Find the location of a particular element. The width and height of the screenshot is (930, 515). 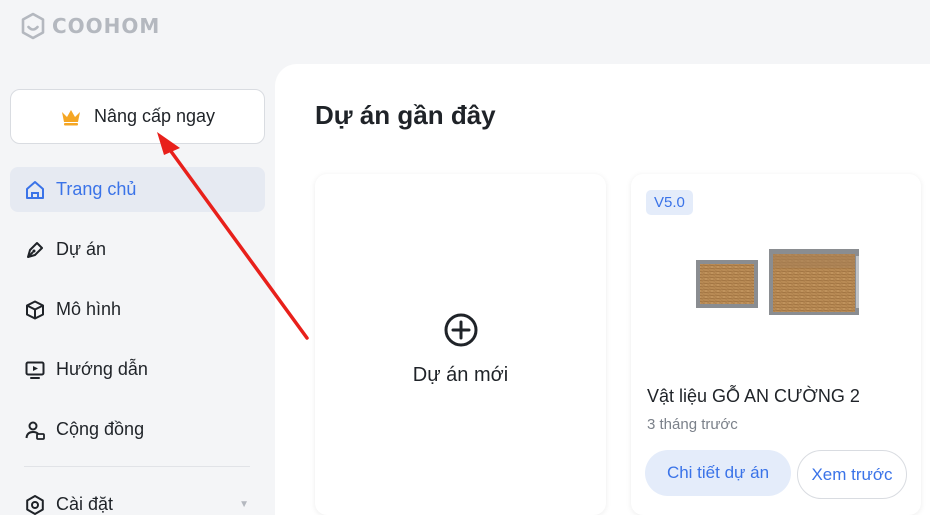

sidebar-item-tutorials: Hướng dẫn is located at coordinates (137, 369).